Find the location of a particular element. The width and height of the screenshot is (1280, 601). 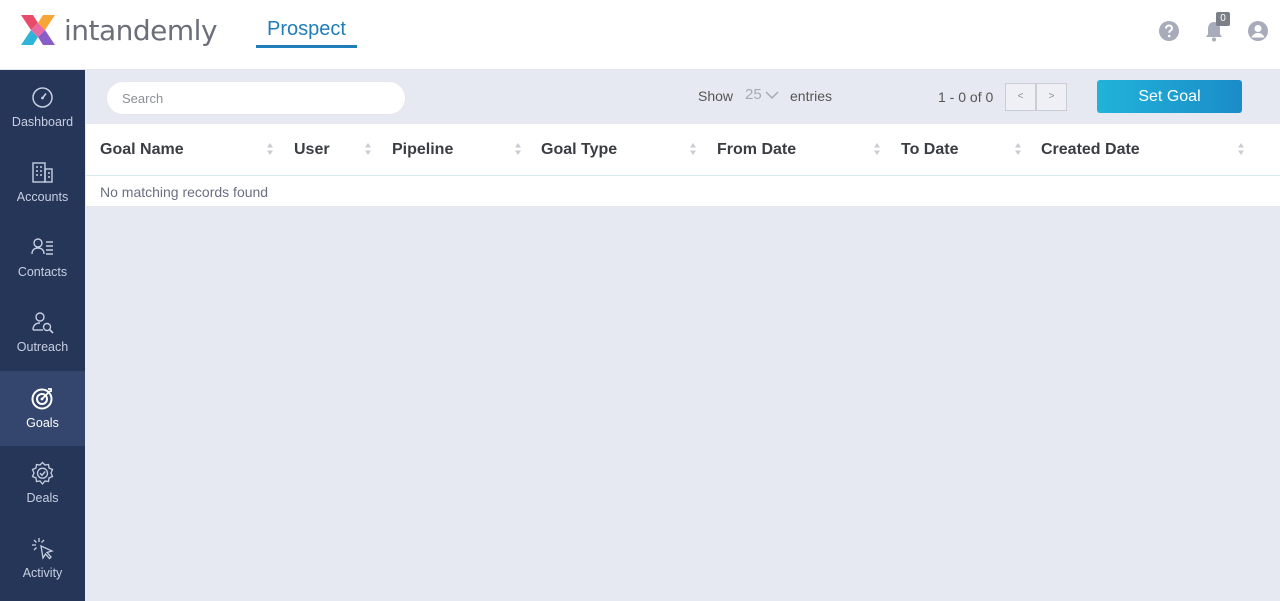

sidebar-item-label: Deals is located at coordinates (42, 498).